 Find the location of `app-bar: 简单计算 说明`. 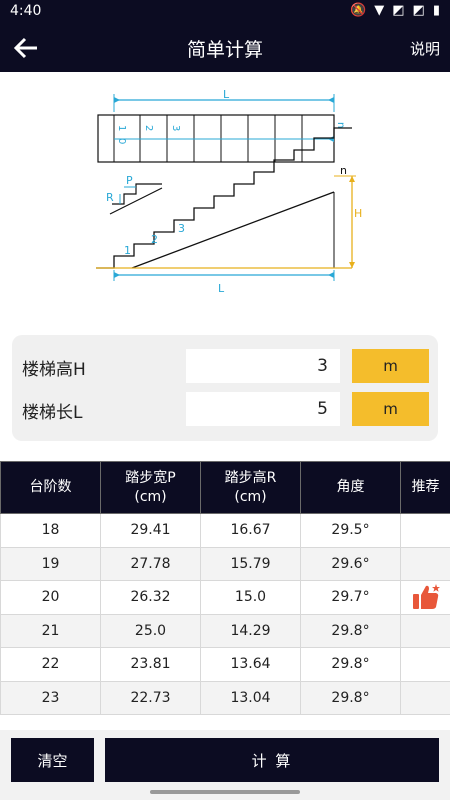

app-bar: 简单计算 说明 is located at coordinates (225, 48).